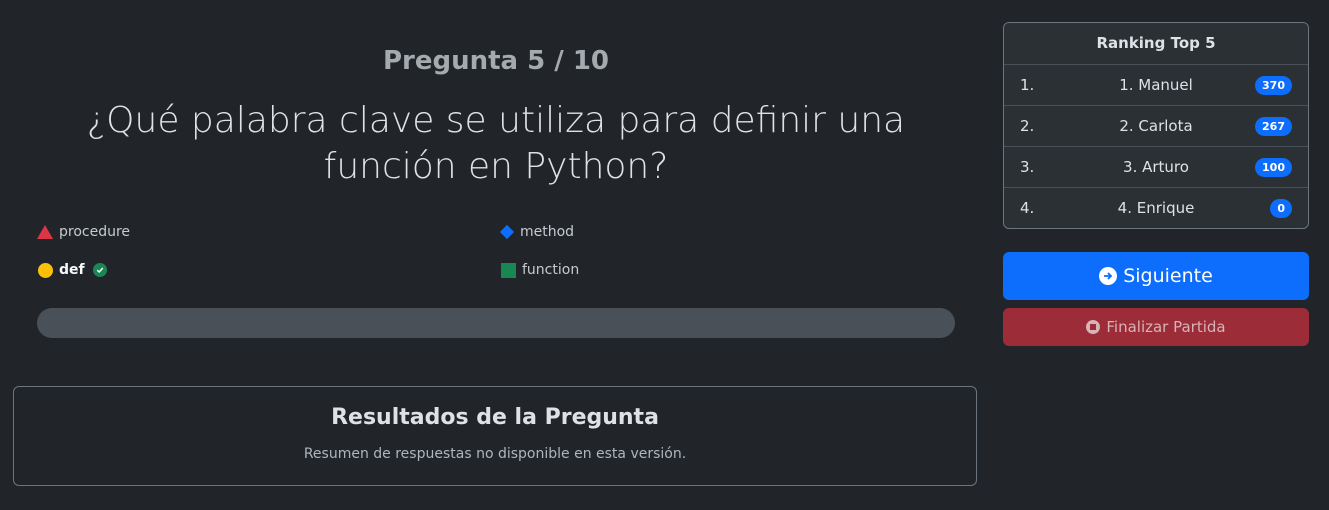 The image size is (1329, 510). What do you see at coordinates (1156, 44) in the screenshot?
I see `ranking-title: Ranking Top 5` at bounding box center [1156, 44].